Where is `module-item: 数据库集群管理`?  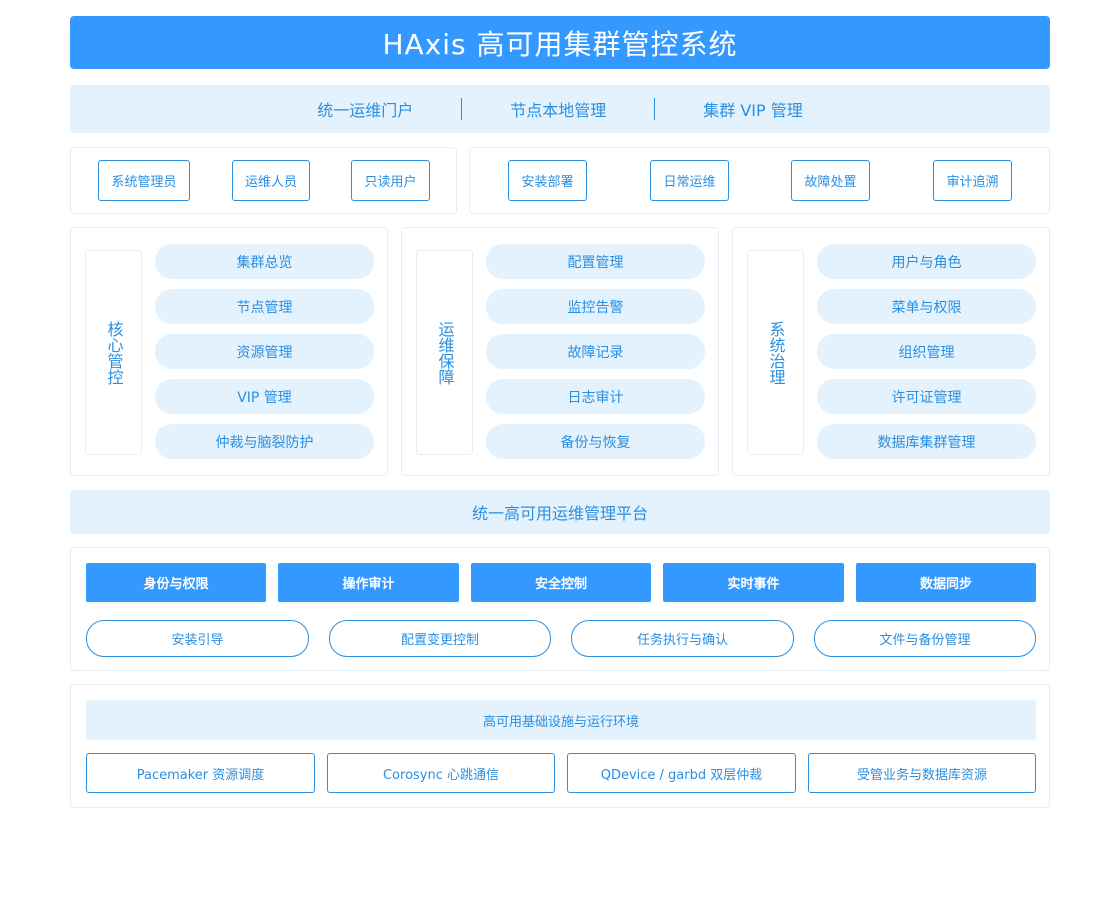 module-item: 数据库集群管理 is located at coordinates (926, 441).